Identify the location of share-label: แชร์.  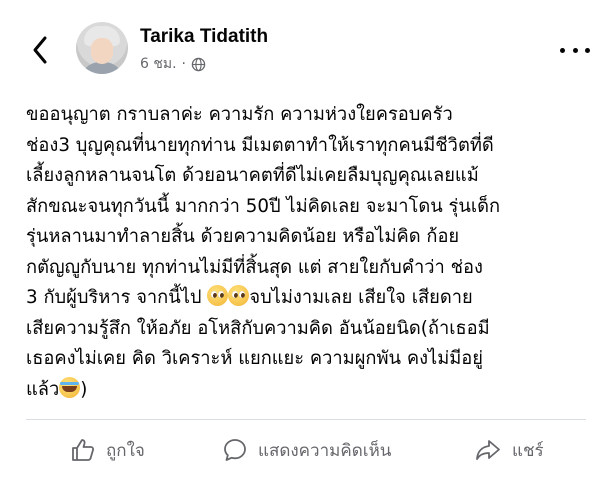
(528, 450).